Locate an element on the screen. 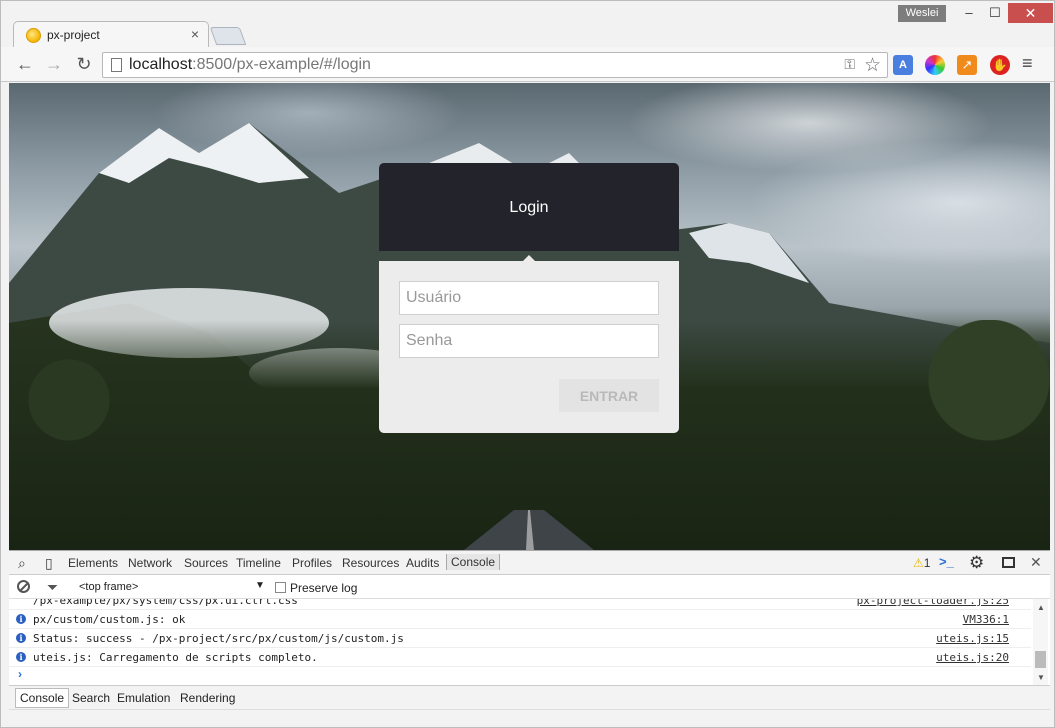 The width and height of the screenshot is (1055, 728). login-title: Login is located at coordinates (529, 207).